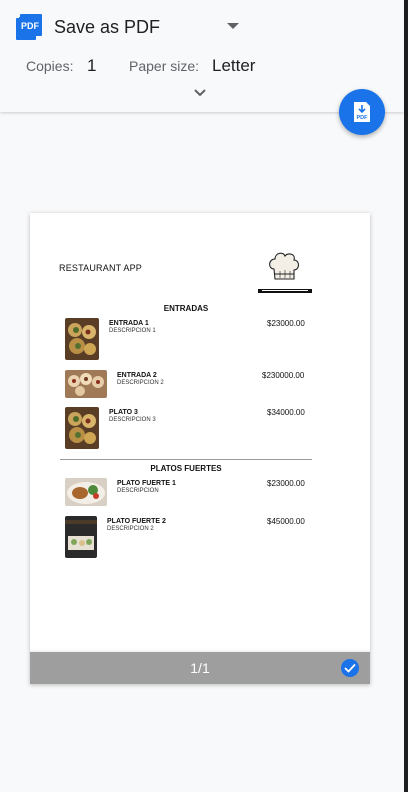 The width and height of the screenshot is (408, 792). What do you see at coordinates (91, 66) in the screenshot?
I see `copies-field: 1` at bounding box center [91, 66].